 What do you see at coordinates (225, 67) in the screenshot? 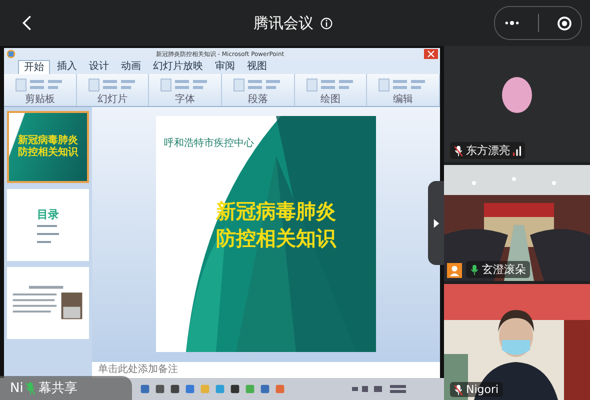
I see `ribbon-tab: 审阅` at bounding box center [225, 67].